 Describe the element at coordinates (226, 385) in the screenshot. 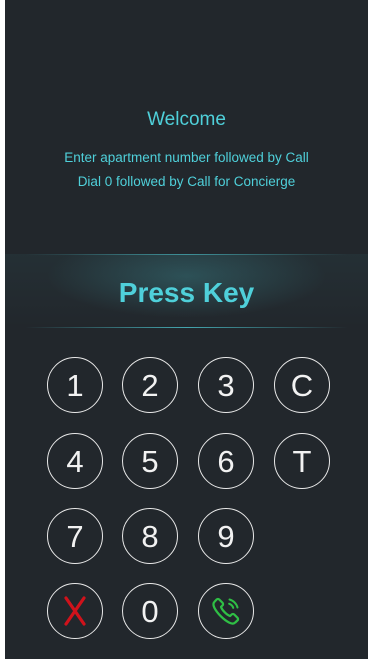

I see `key-3: 3` at that location.